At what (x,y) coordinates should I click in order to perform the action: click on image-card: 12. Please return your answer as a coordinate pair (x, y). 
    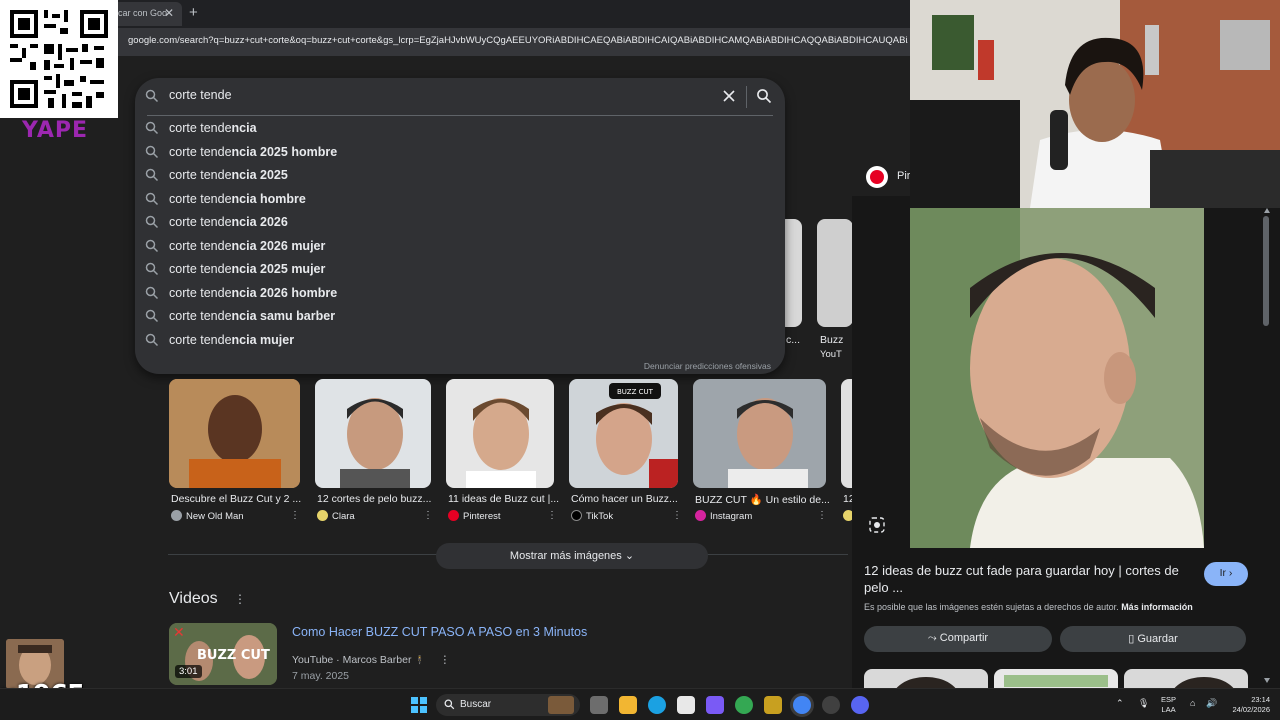
    Looking at the image, I should click on (846, 453).